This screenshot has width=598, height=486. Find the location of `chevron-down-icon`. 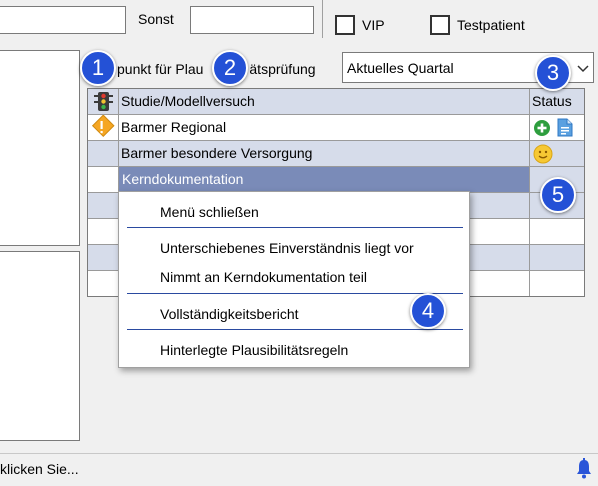

chevron-down-icon is located at coordinates (583, 69).